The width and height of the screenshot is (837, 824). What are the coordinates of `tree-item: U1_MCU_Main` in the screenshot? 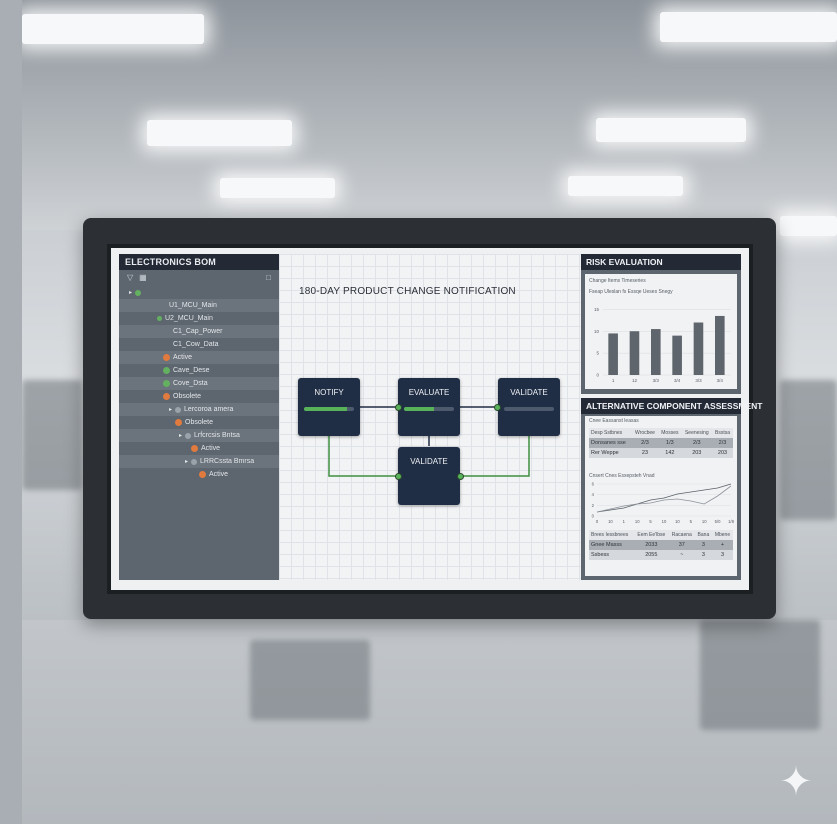 It's located at (199, 305).